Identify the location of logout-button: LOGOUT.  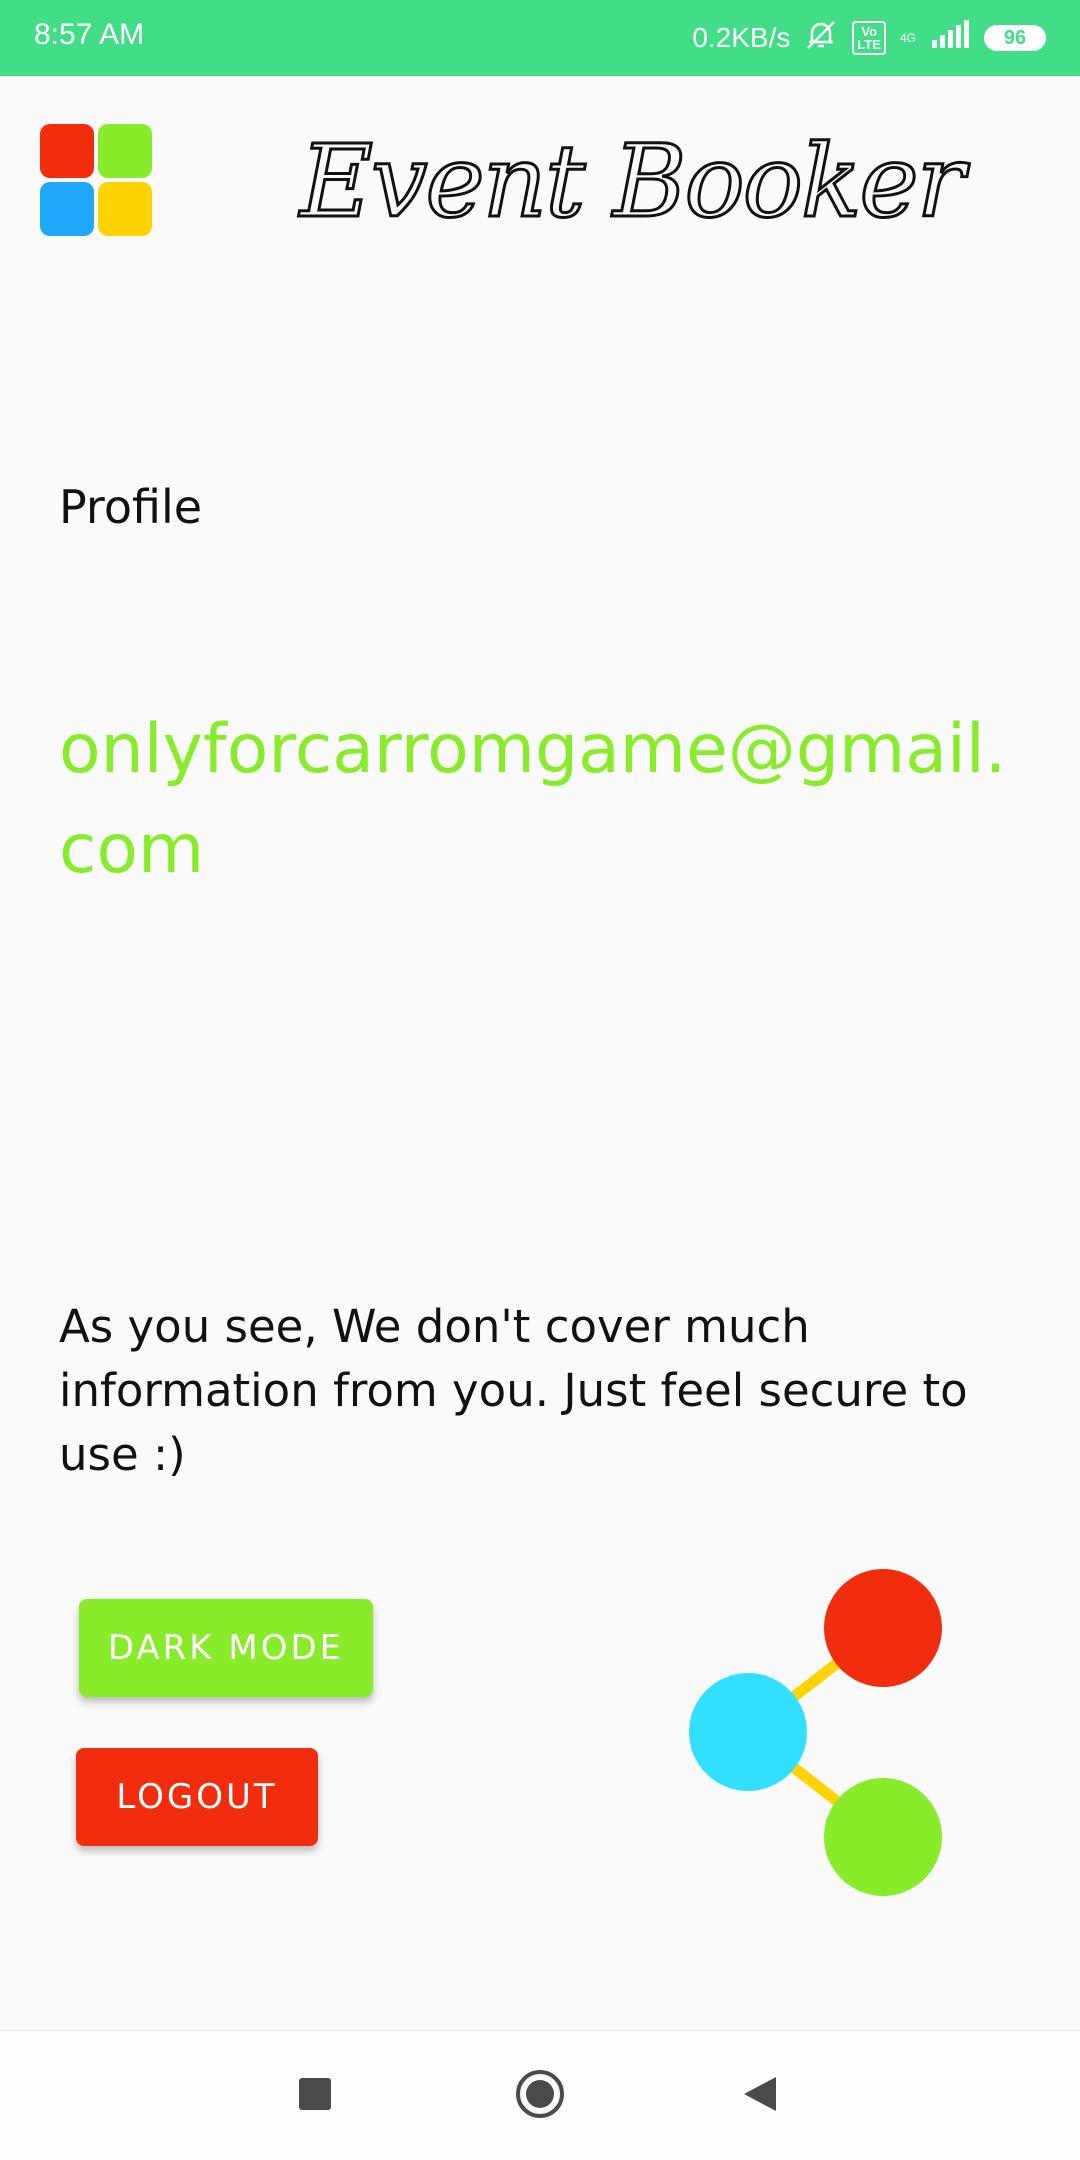
(197, 1797).